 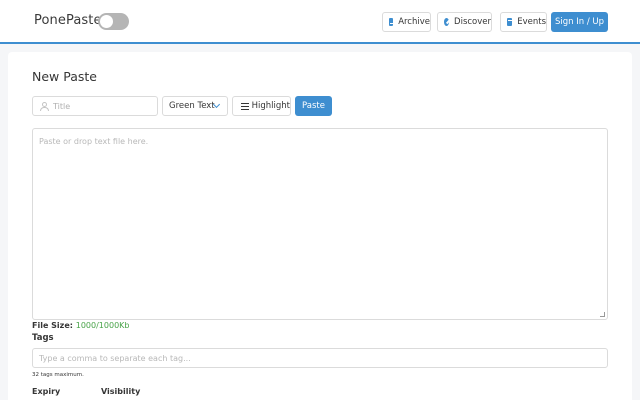 What do you see at coordinates (579, 22) in the screenshot?
I see `sign-in-button: Sign In / Up` at bounding box center [579, 22].